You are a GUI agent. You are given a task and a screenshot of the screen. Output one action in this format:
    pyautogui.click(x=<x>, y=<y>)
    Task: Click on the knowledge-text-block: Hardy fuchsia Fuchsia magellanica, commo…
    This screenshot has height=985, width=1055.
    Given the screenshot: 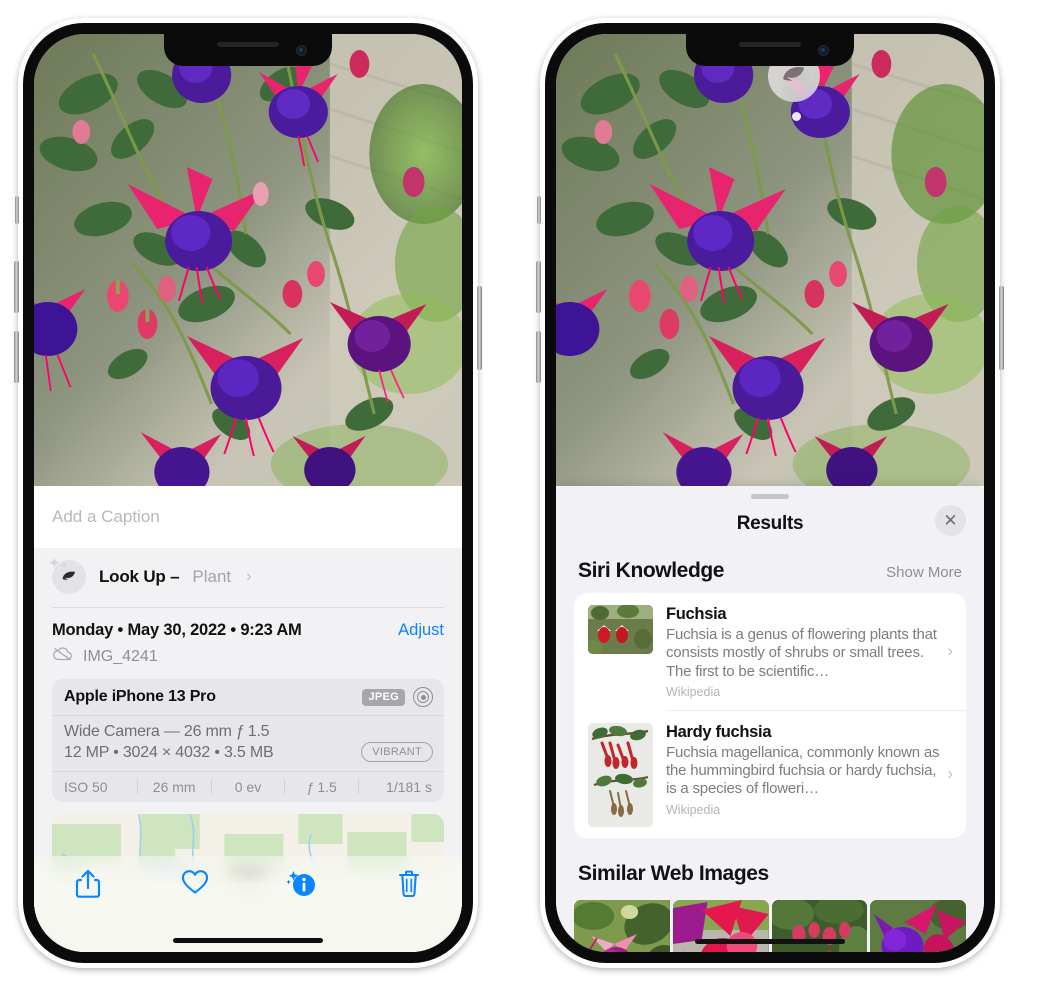 What is the action you would take?
    pyautogui.click(x=810, y=775)
    